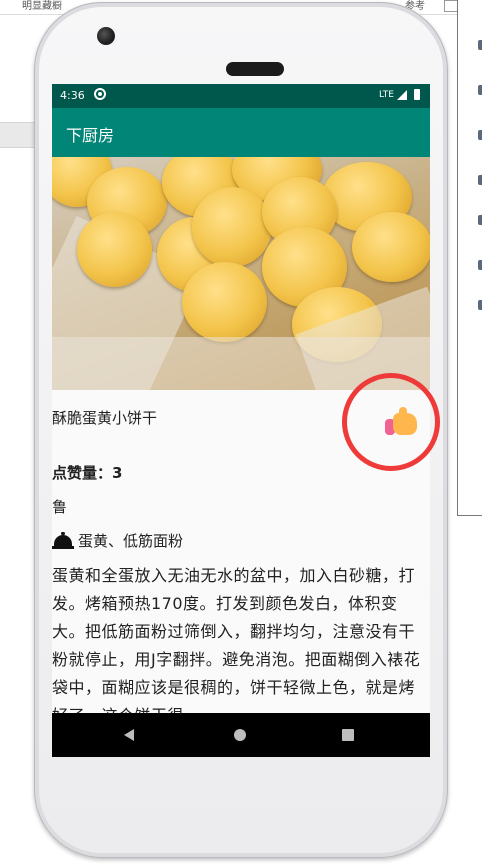 The image size is (482, 864). Describe the element at coordinates (386, 95) in the screenshot. I see `network-label: LTE` at that location.